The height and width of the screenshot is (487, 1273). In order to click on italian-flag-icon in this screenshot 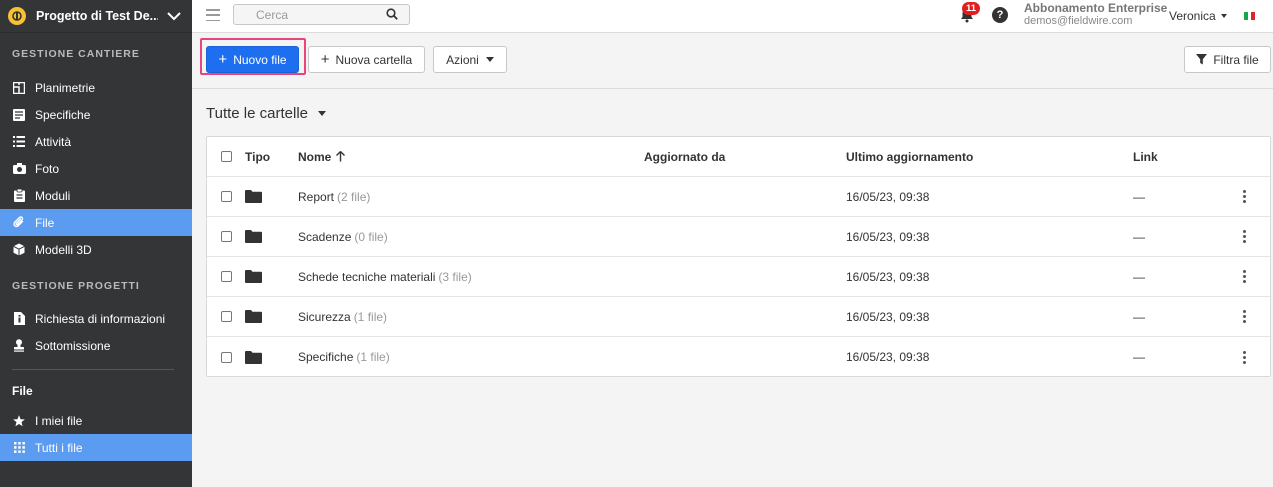, I will do `click(1250, 16)`.